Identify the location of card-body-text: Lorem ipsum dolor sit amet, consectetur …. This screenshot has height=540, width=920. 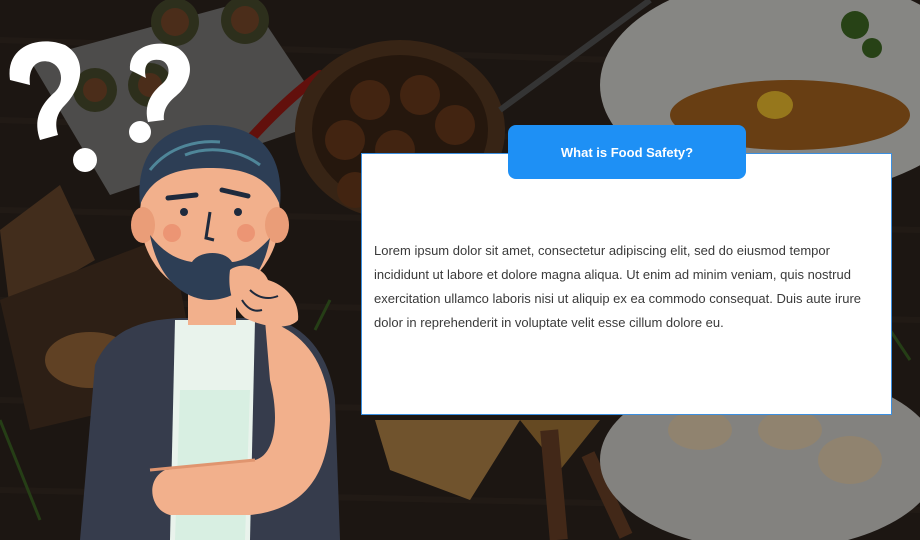
(618, 286).